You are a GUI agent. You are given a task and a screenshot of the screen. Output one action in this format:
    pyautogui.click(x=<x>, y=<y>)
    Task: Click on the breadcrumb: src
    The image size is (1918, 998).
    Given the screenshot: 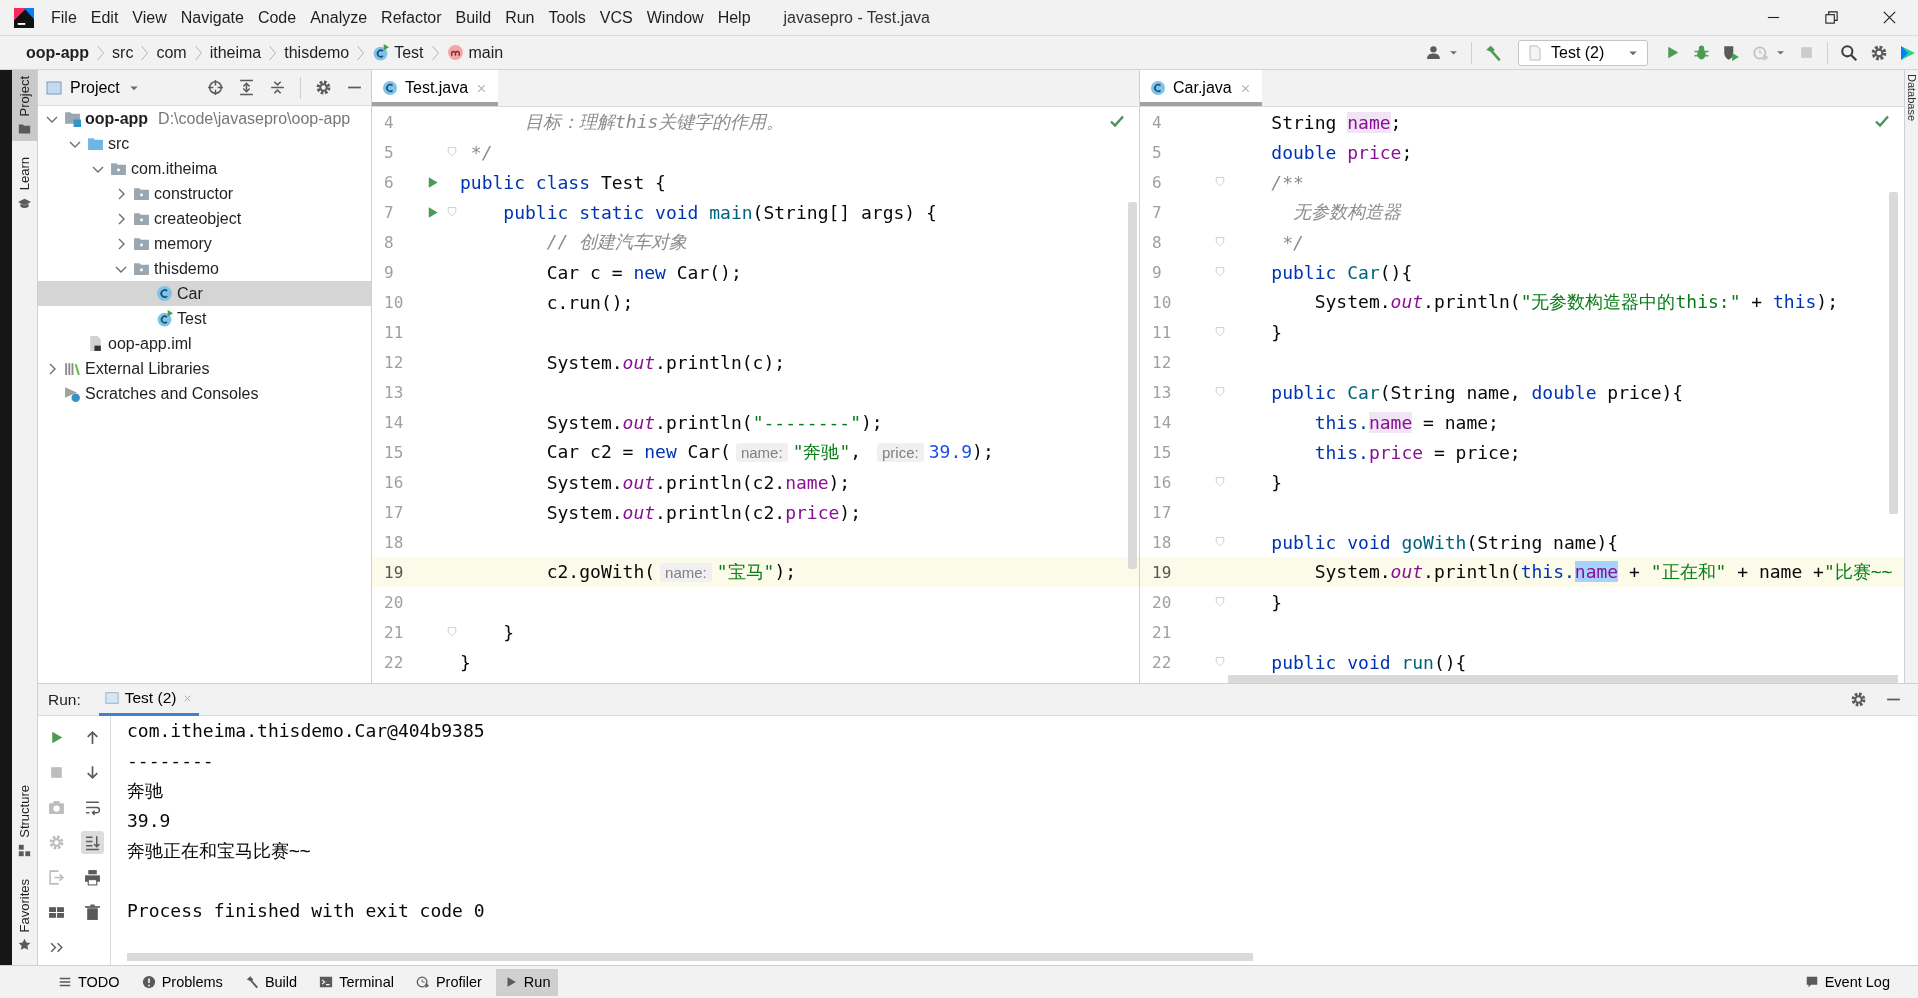 What is the action you would take?
    pyautogui.click(x=123, y=52)
    